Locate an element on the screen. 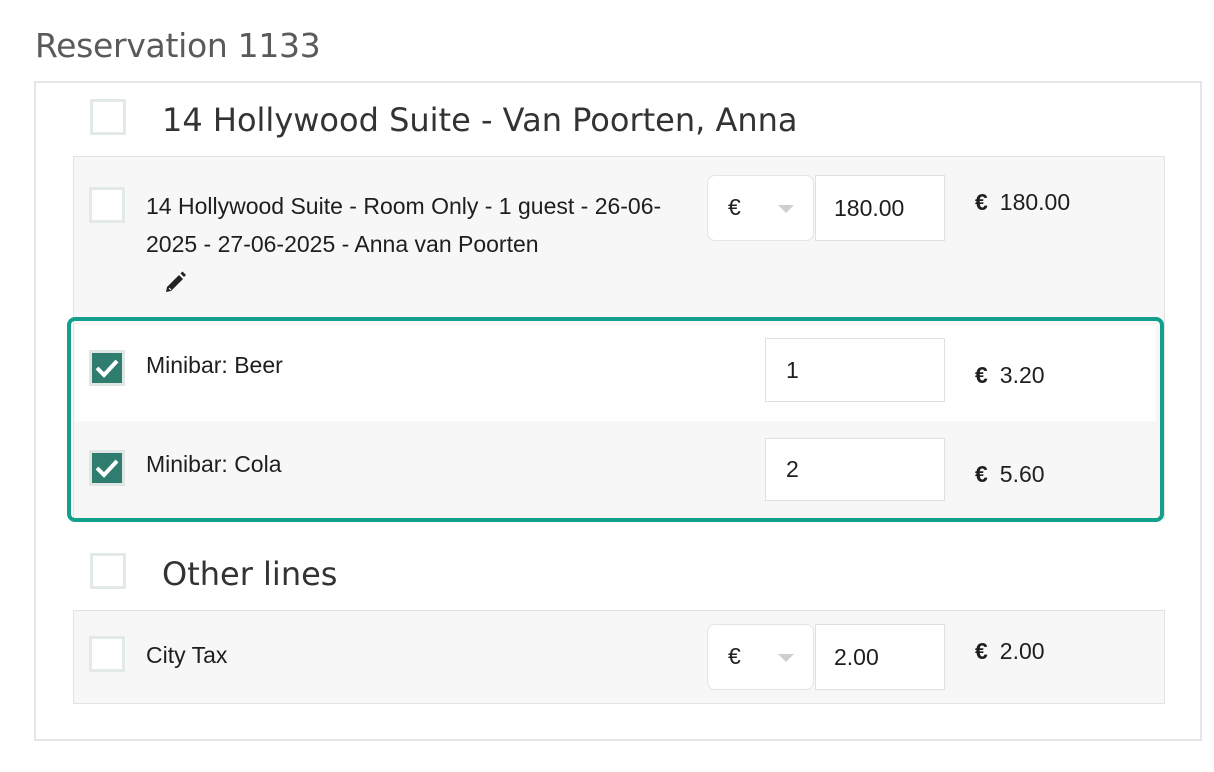  minibar-cola-price: €5.60 is located at coordinates (1010, 474).